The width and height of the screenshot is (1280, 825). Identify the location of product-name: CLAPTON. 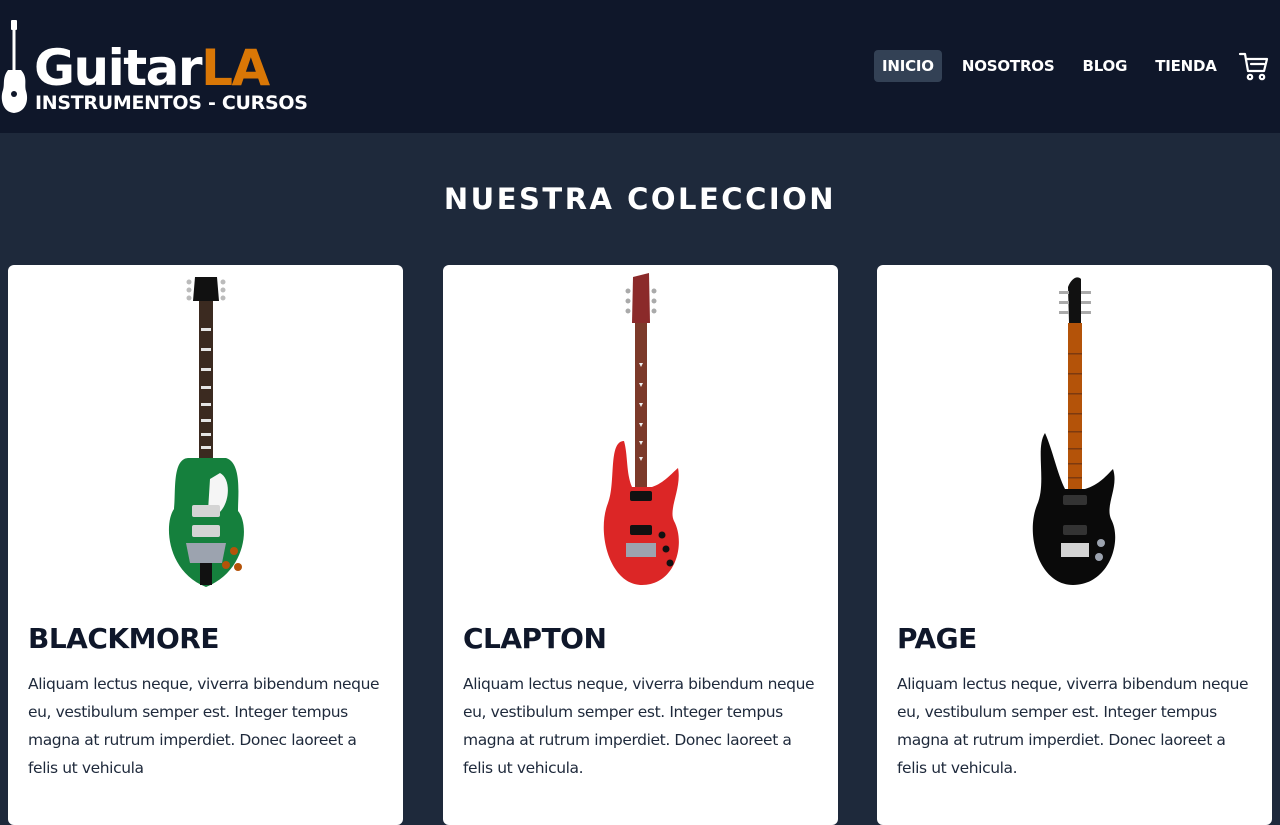
(535, 638).